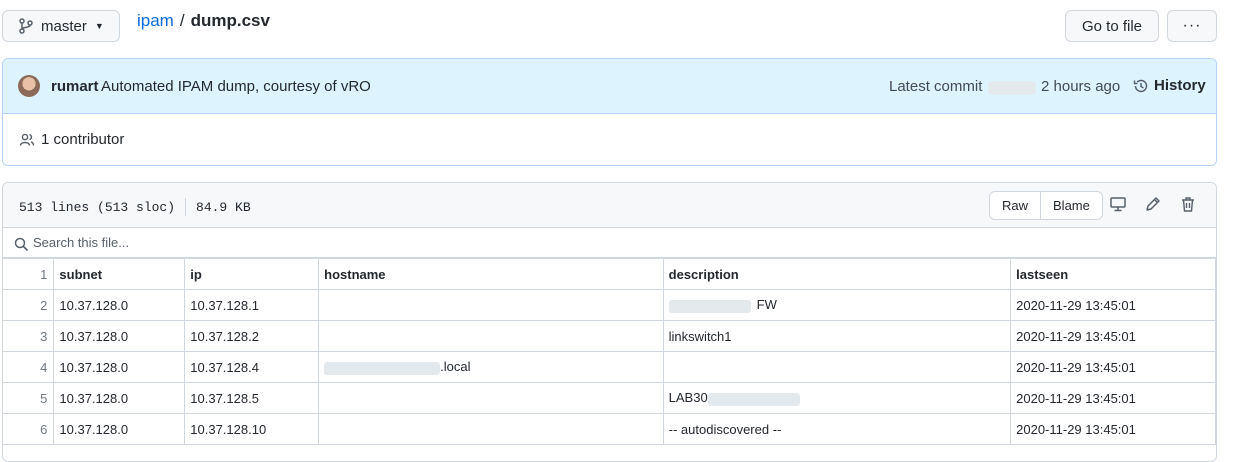 The width and height of the screenshot is (1240, 462). I want to click on latest-commit-label: Latest commit, so click(936, 86).